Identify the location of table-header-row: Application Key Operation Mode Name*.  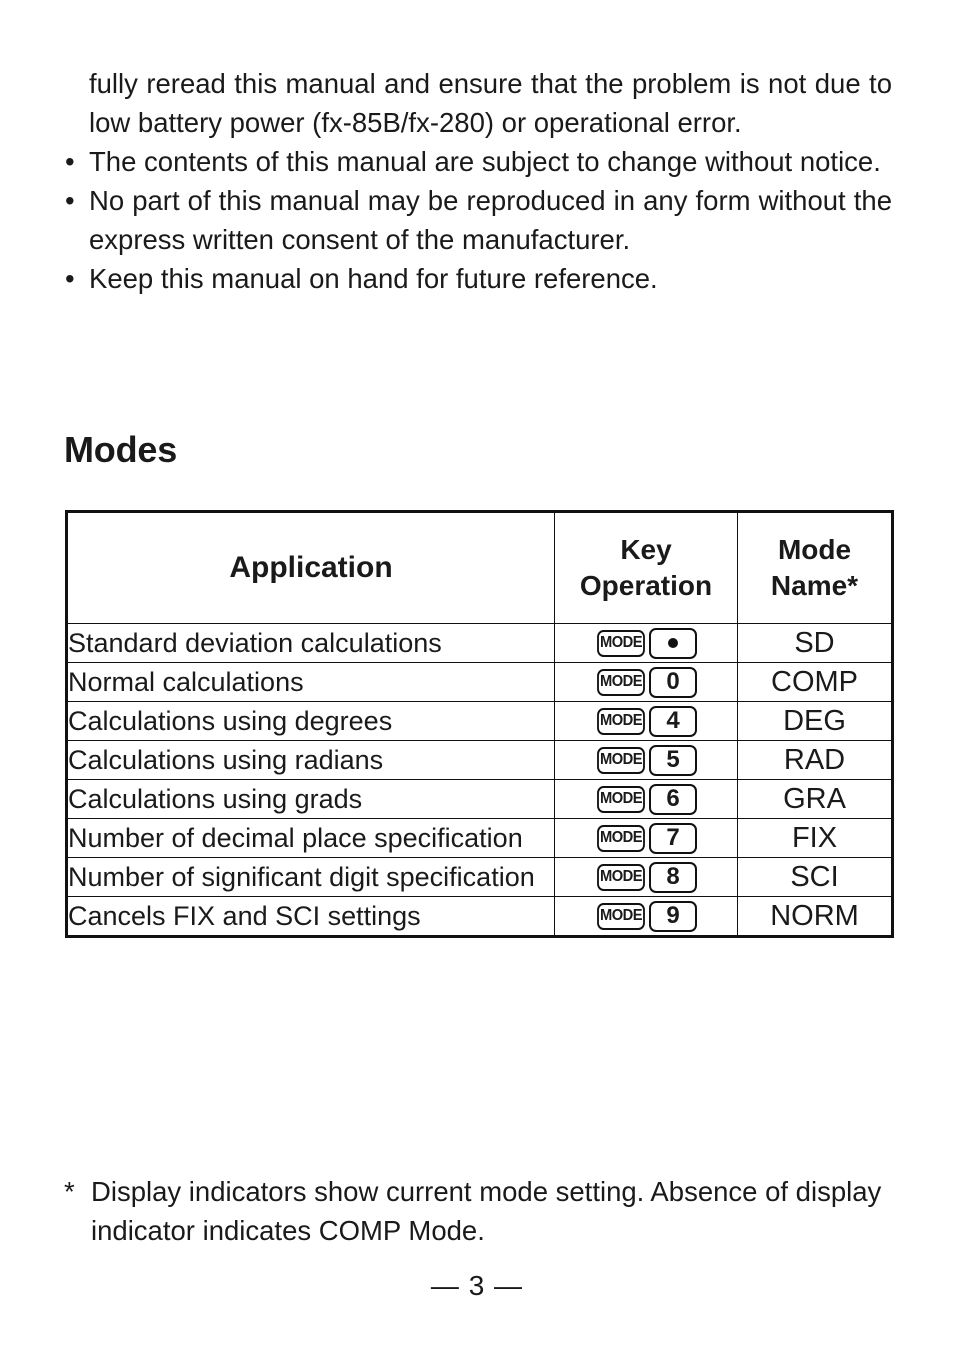
(479, 567).